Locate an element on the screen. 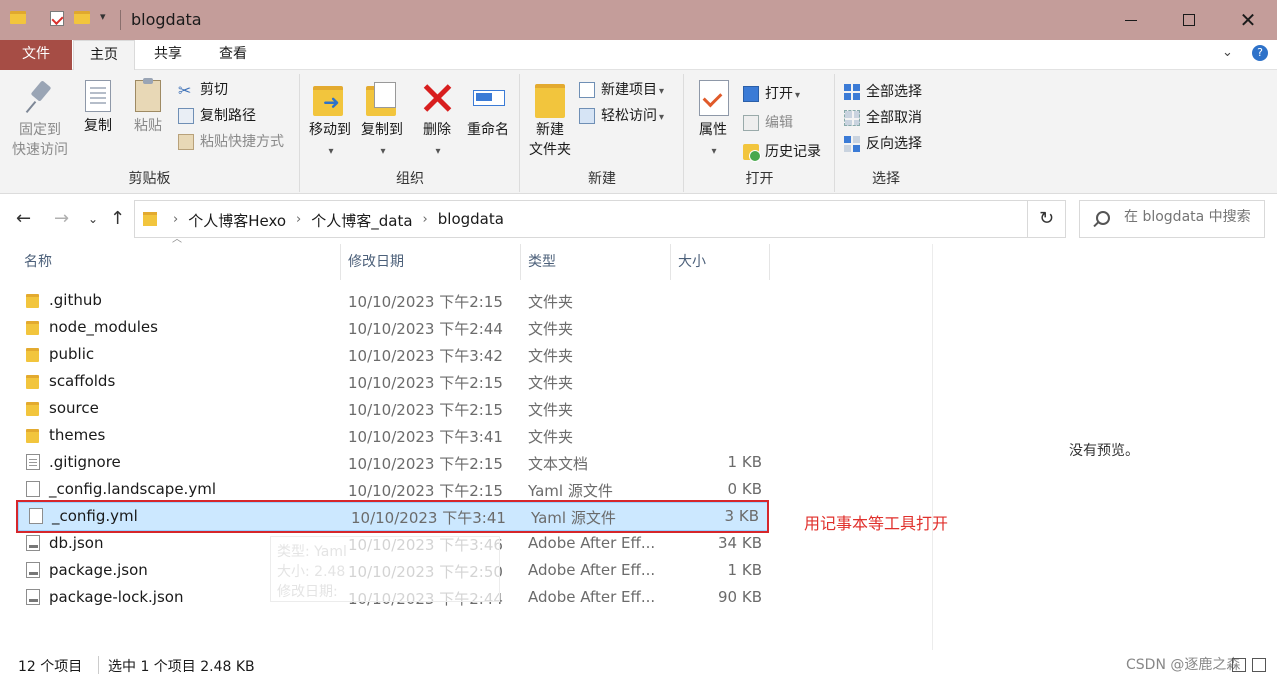 The height and width of the screenshot is (680, 1277). close-icon: ✕ is located at coordinates (1248, 20).